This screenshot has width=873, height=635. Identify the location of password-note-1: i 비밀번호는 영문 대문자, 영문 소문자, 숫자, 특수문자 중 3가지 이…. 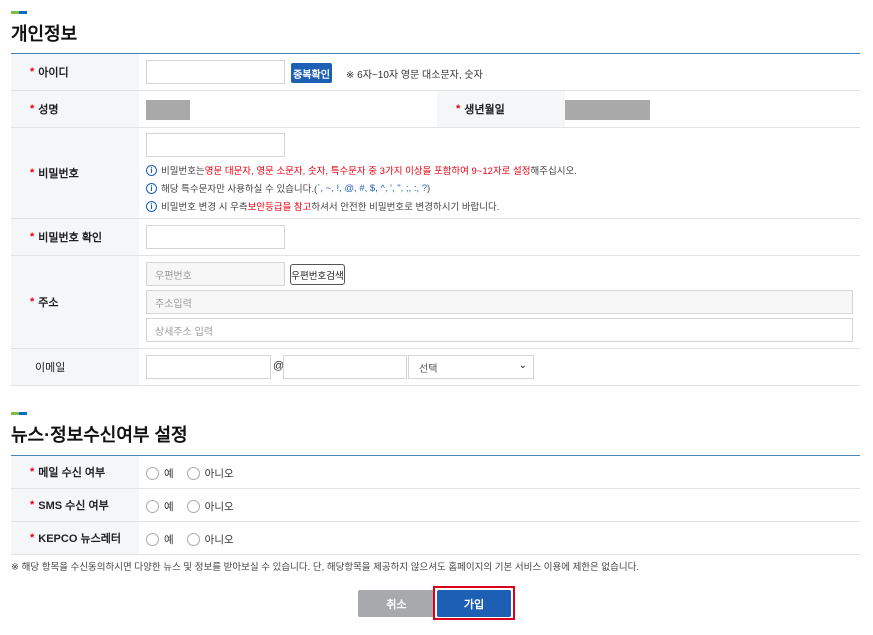
(361, 170).